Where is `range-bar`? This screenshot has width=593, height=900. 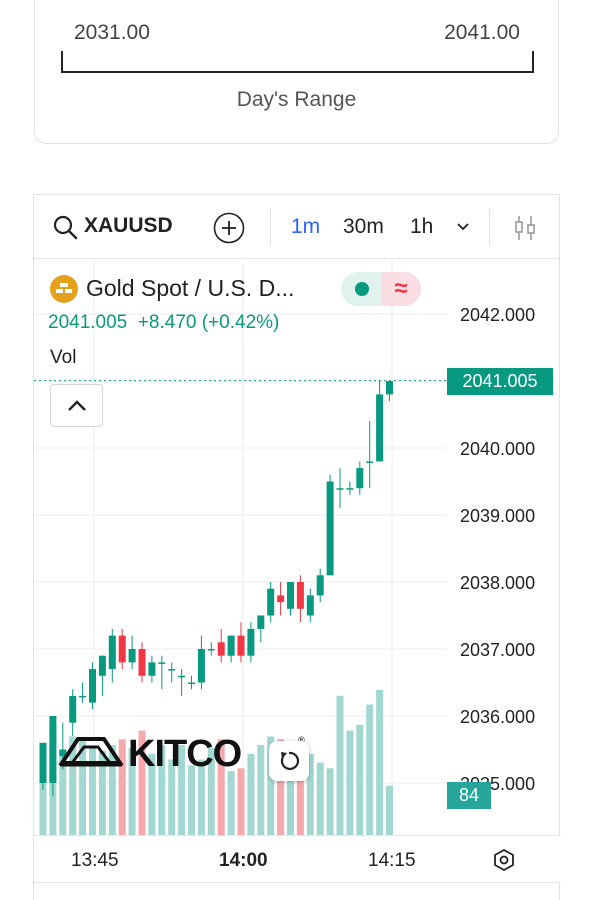
range-bar is located at coordinates (297, 62).